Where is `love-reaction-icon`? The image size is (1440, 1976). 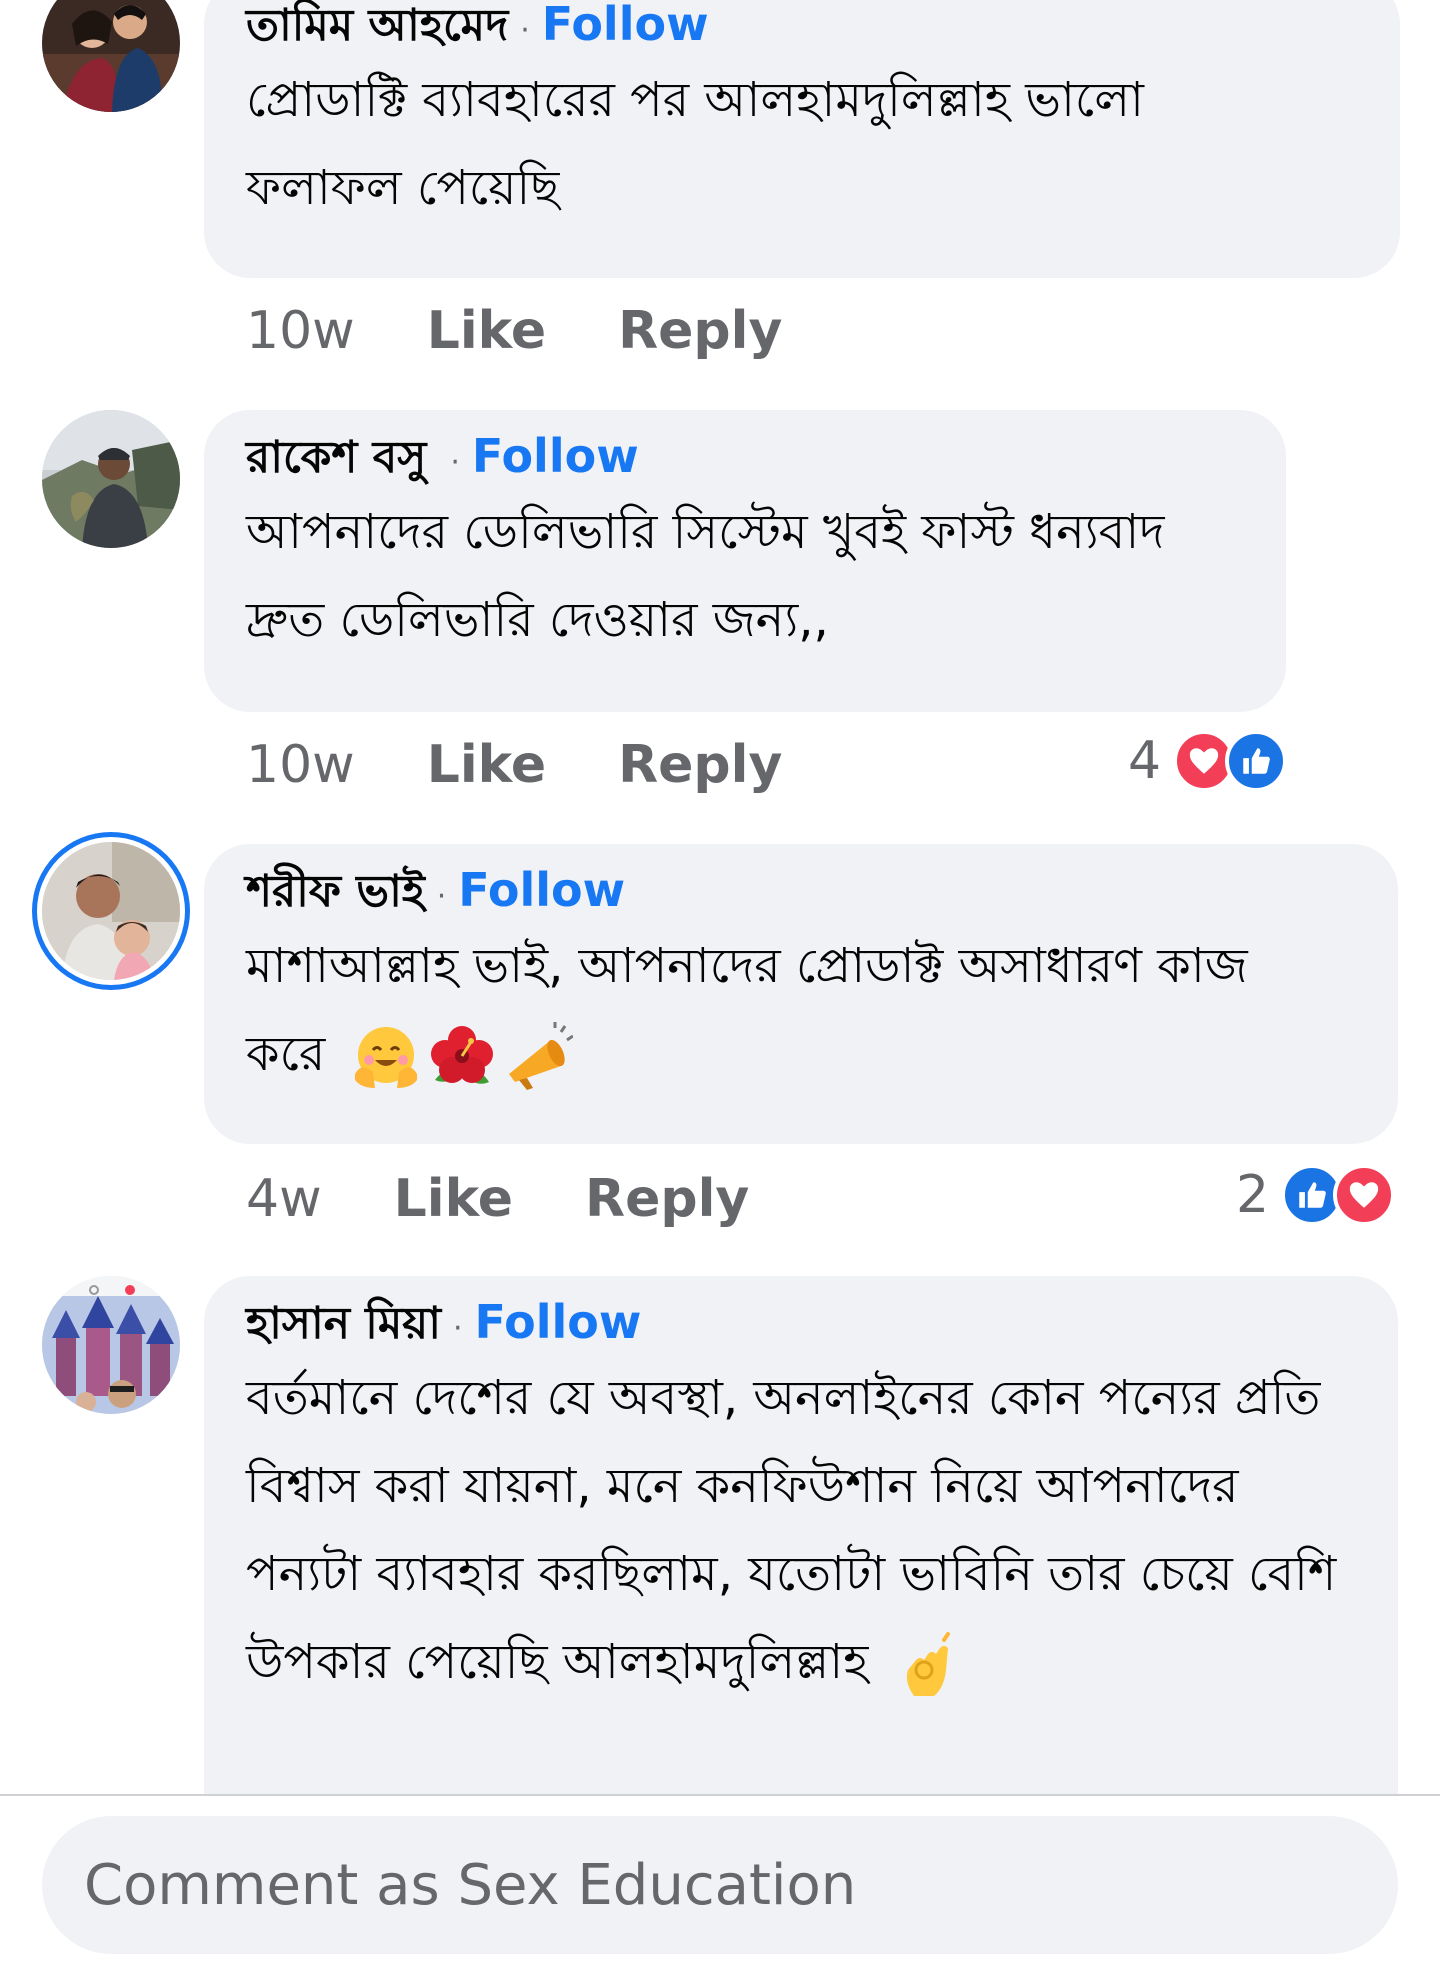 love-reaction-icon is located at coordinates (1364, 1195).